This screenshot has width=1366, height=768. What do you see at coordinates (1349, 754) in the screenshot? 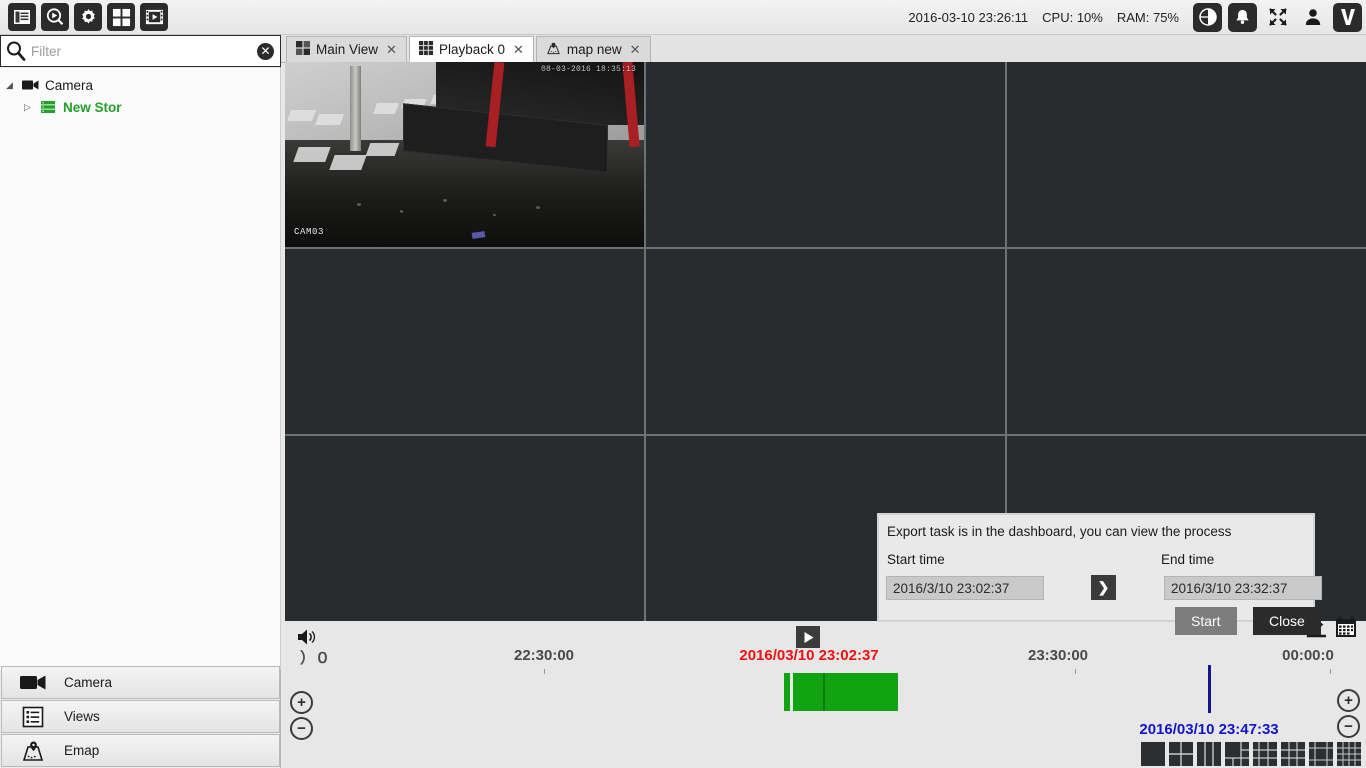
I see `layout-4x4-icon` at bounding box center [1349, 754].